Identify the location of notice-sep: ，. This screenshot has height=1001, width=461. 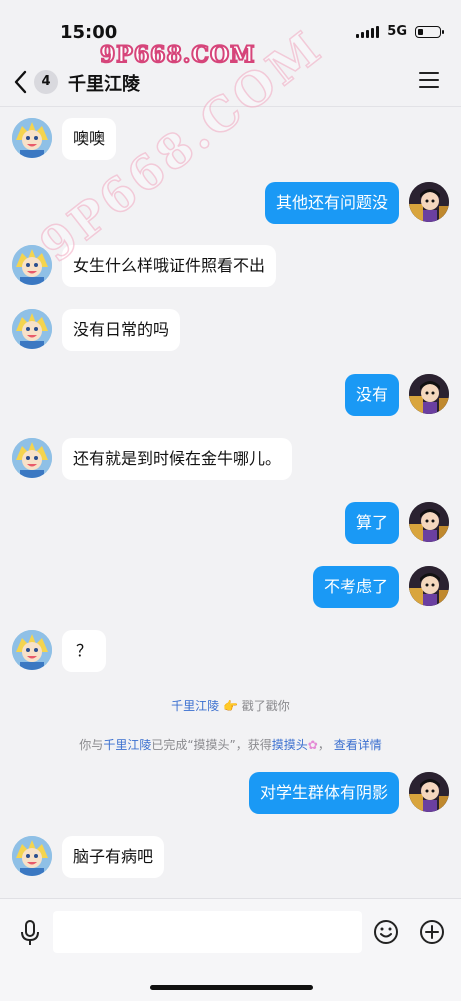
(323, 745).